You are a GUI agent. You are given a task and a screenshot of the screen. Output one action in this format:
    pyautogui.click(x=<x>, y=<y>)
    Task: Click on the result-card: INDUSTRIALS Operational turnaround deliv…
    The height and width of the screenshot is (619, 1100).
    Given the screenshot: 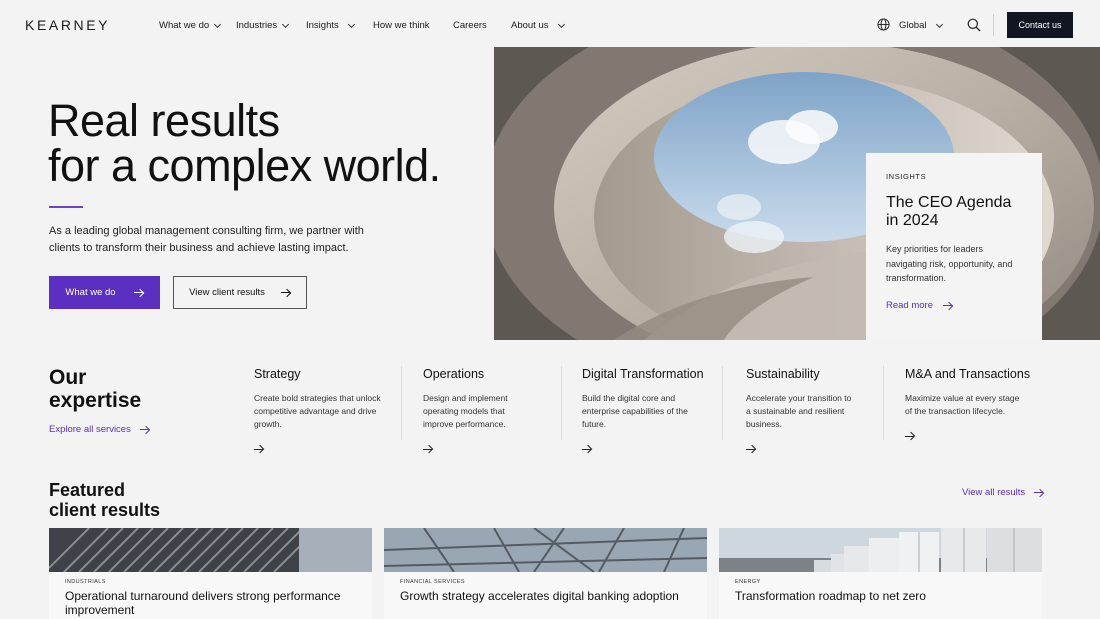 What is the action you would take?
    pyautogui.click(x=210, y=573)
    